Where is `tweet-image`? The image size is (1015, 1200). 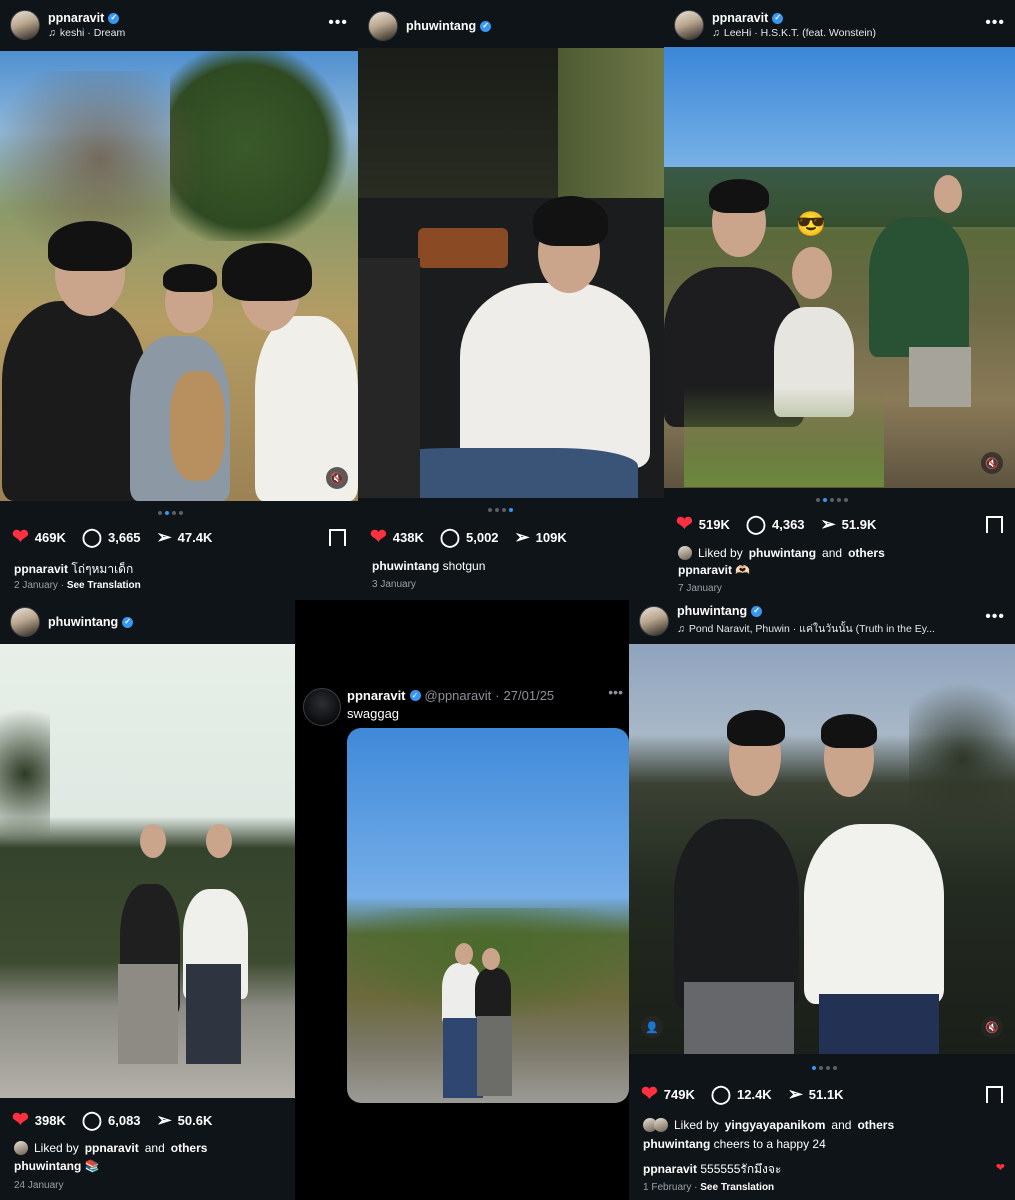 tweet-image is located at coordinates (488, 915).